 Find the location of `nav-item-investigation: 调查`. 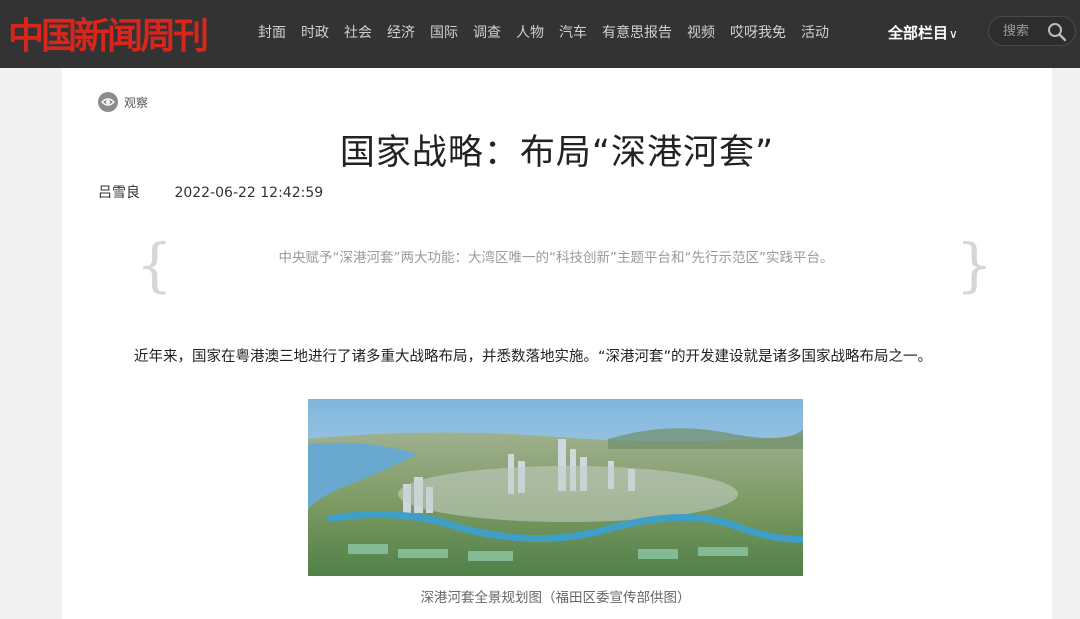

nav-item-investigation: 调查 is located at coordinates (487, 33).